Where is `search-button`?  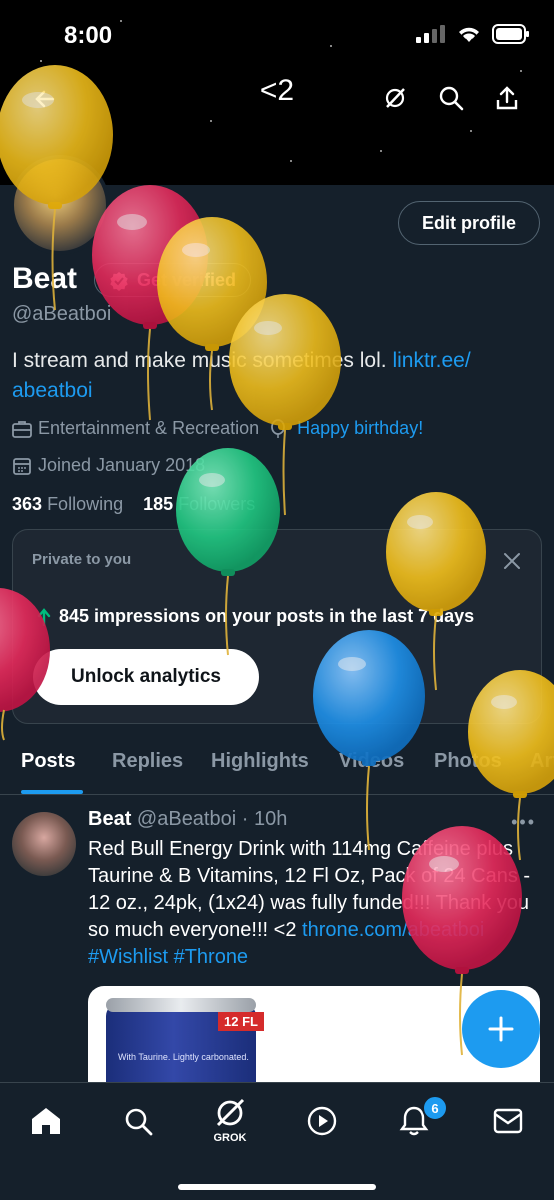 search-button is located at coordinates (451, 98).